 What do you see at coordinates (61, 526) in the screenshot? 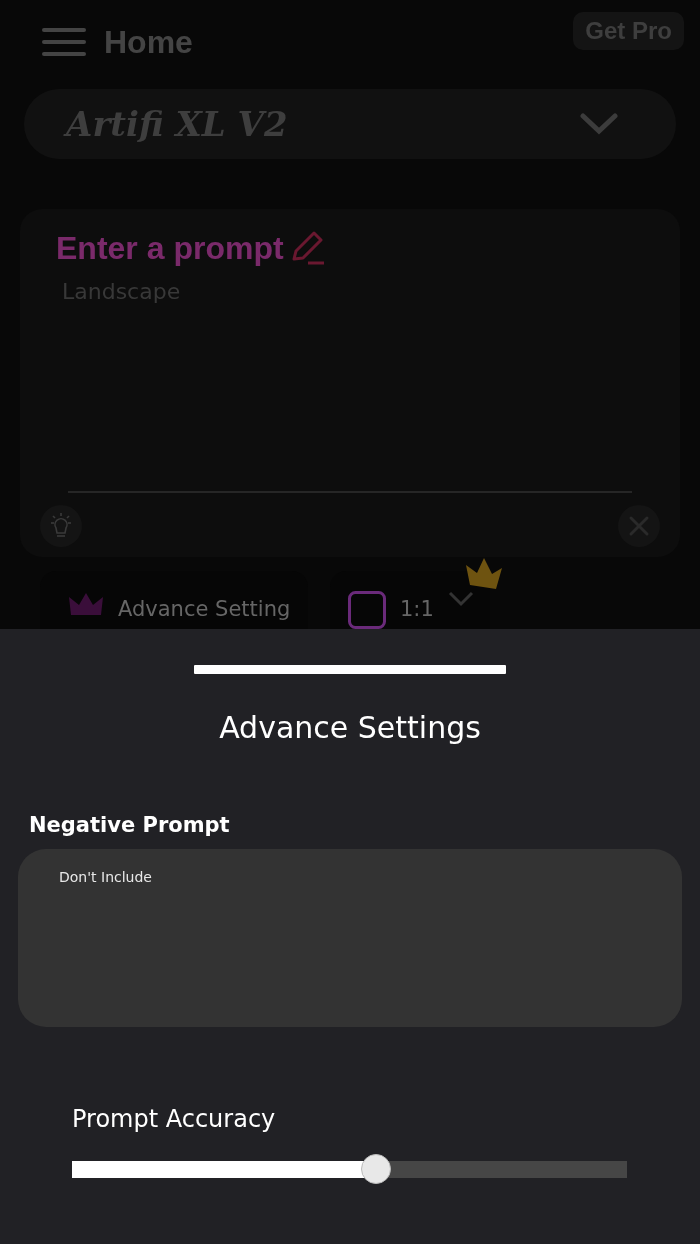
I see `lightbulb-icon` at bounding box center [61, 526].